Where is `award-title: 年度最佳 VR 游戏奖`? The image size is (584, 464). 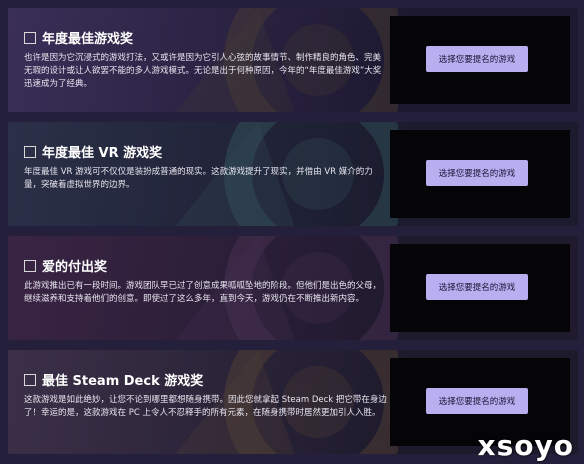
award-title: 年度最佳 VR 游戏奖 is located at coordinates (93, 151).